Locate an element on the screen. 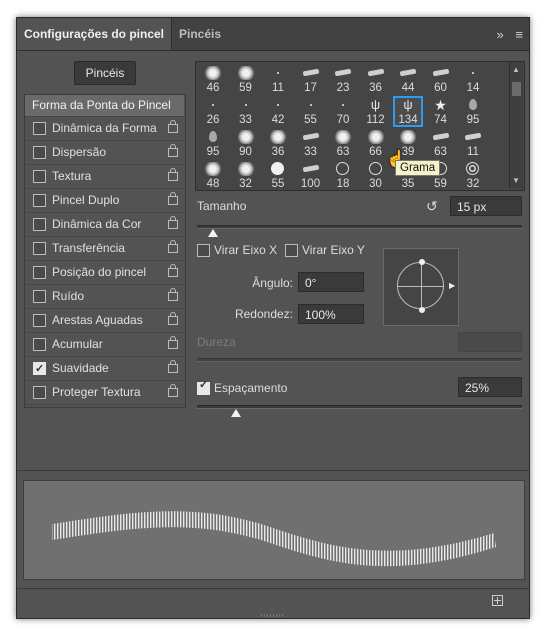  size-input: 15 px is located at coordinates (486, 206).